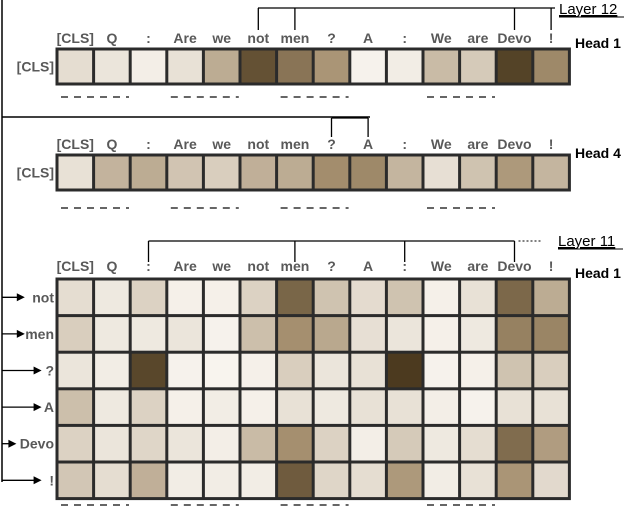 The height and width of the screenshot is (508, 628). What do you see at coordinates (43, 297) in the screenshot?
I see `row-label: not` at bounding box center [43, 297].